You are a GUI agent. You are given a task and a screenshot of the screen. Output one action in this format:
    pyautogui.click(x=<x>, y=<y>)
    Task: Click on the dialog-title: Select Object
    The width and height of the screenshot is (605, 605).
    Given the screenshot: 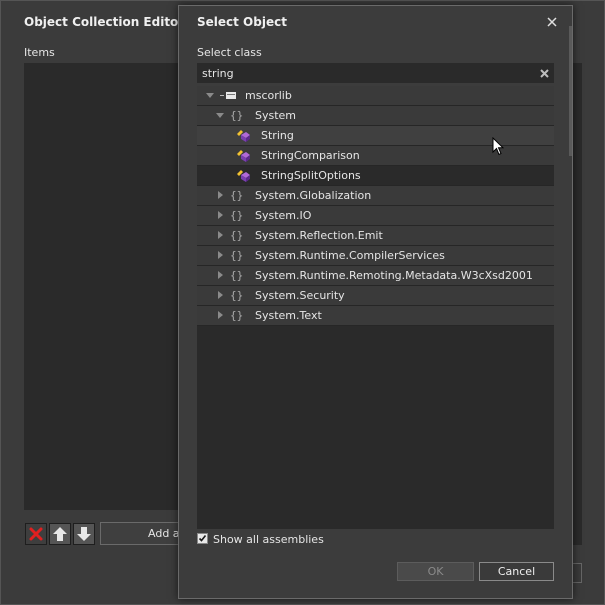 What is the action you would take?
    pyautogui.click(x=242, y=22)
    